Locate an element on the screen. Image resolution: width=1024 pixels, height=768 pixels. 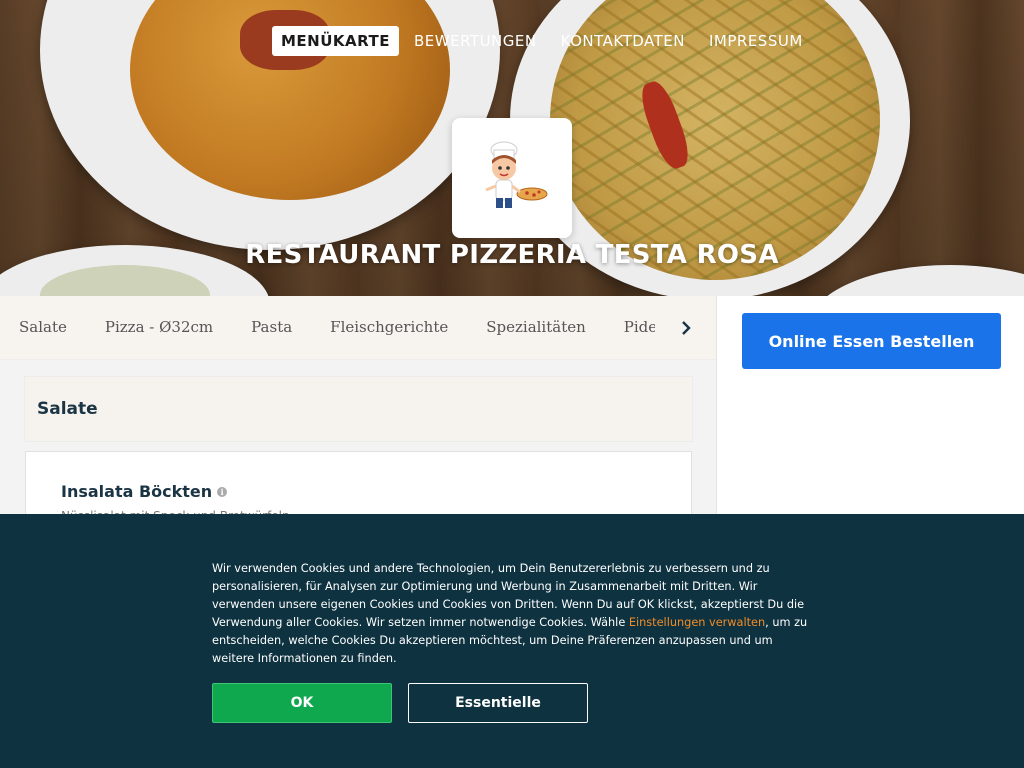
category-fleischgerichte: Fleischgerichte is located at coordinates (389, 327).